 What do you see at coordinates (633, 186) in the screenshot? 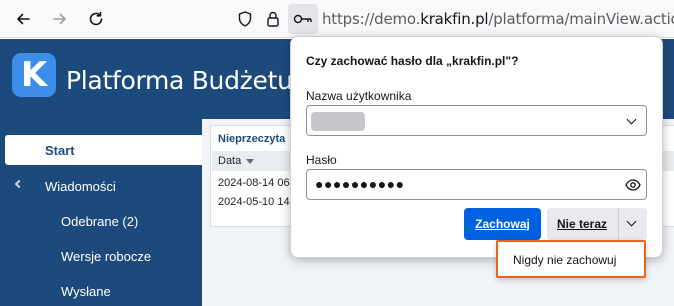
I see `show-password-eye-icon` at bounding box center [633, 186].